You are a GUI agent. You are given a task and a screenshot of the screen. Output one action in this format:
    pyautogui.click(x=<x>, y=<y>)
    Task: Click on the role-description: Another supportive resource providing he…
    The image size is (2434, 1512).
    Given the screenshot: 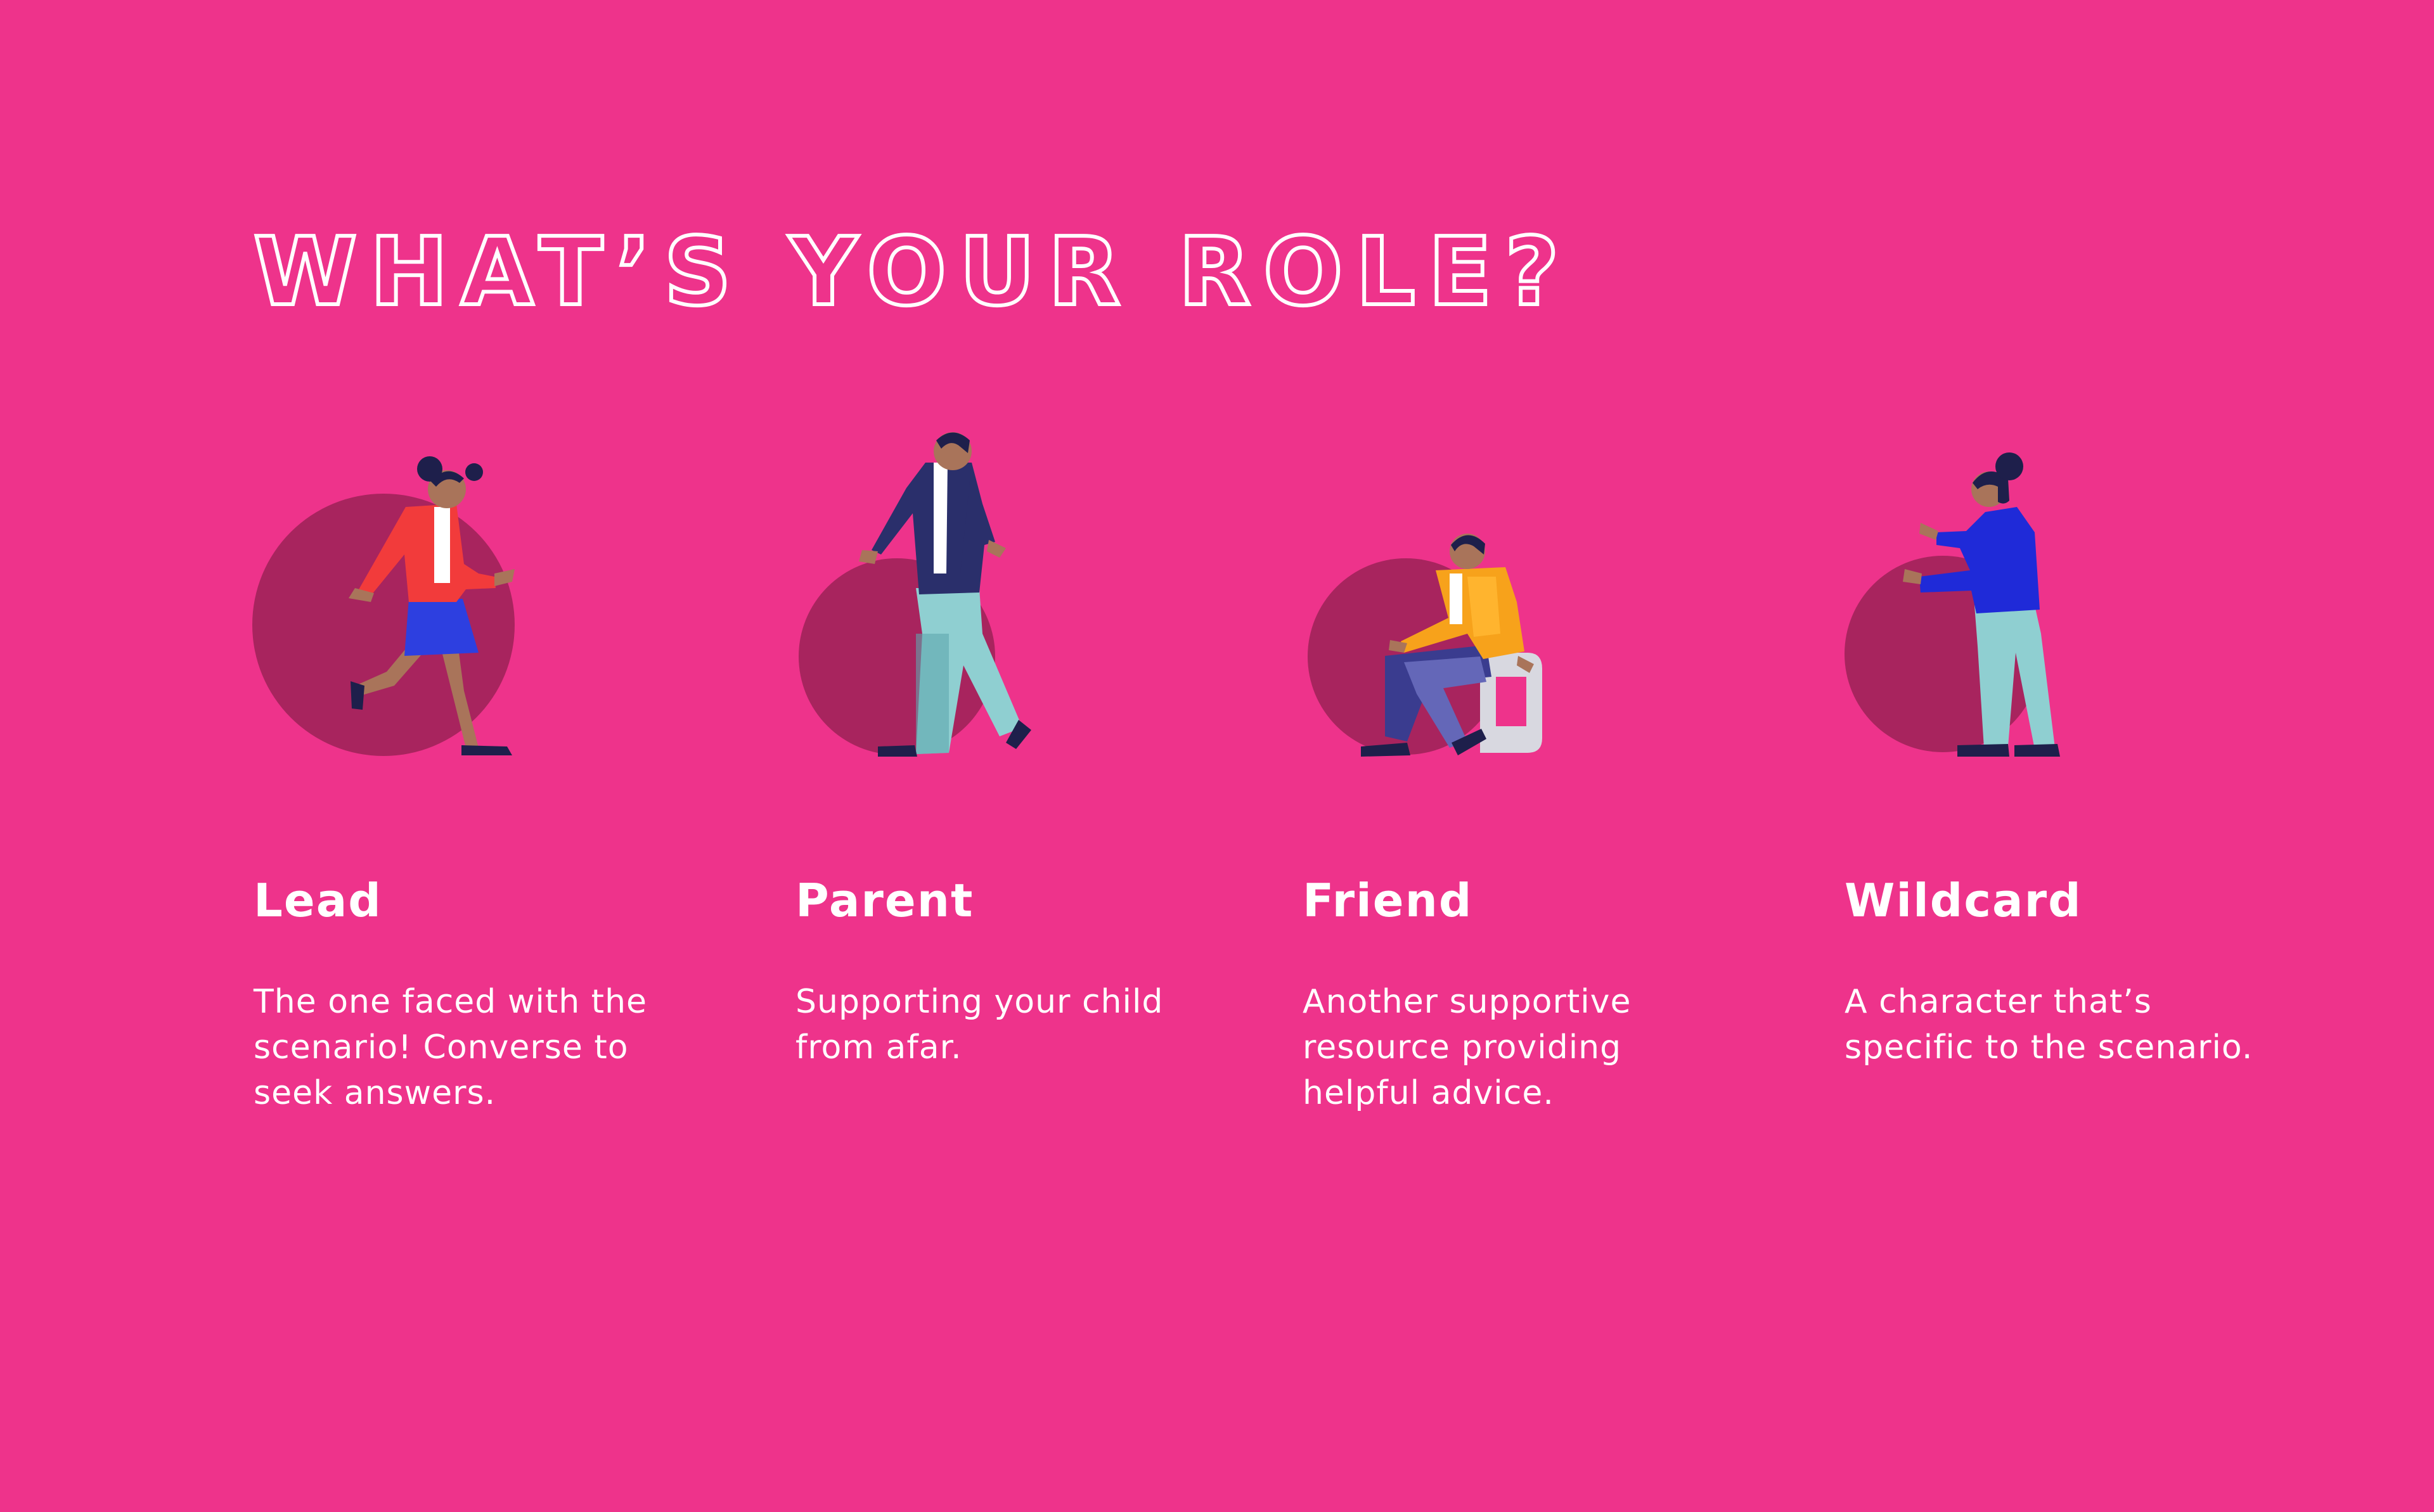 What is the action you would take?
    pyautogui.click(x=1467, y=1047)
    